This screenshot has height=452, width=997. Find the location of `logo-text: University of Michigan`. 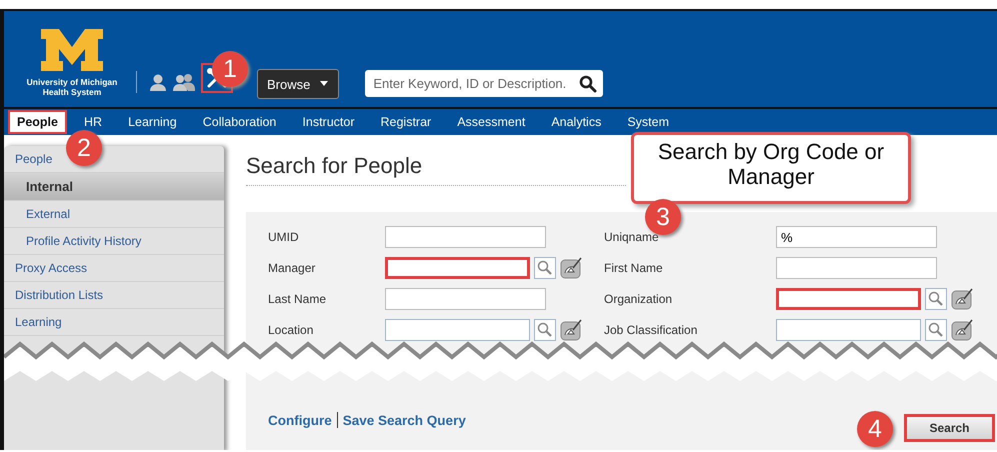

logo-text: University of Michigan is located at coordinates (72, 82).